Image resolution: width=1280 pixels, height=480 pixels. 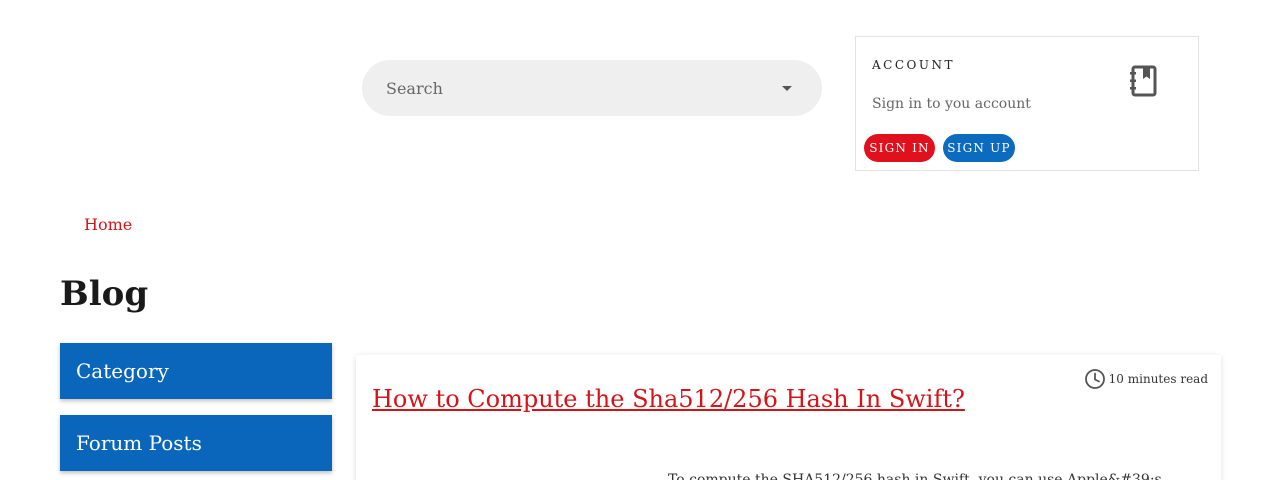 I want to click on search-bar, so click(x=592, y=88).